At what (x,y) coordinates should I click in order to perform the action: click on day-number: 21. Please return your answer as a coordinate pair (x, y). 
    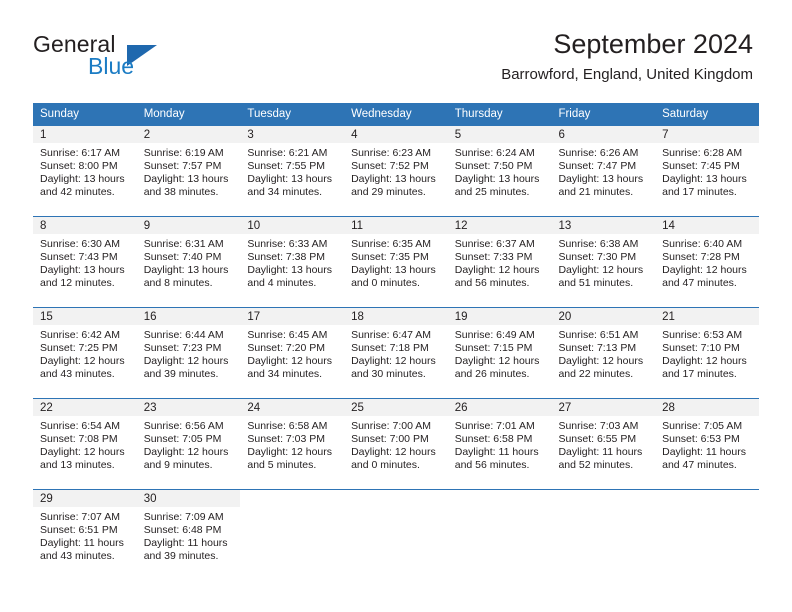
    Looking at the image, I should click on (707, 316).